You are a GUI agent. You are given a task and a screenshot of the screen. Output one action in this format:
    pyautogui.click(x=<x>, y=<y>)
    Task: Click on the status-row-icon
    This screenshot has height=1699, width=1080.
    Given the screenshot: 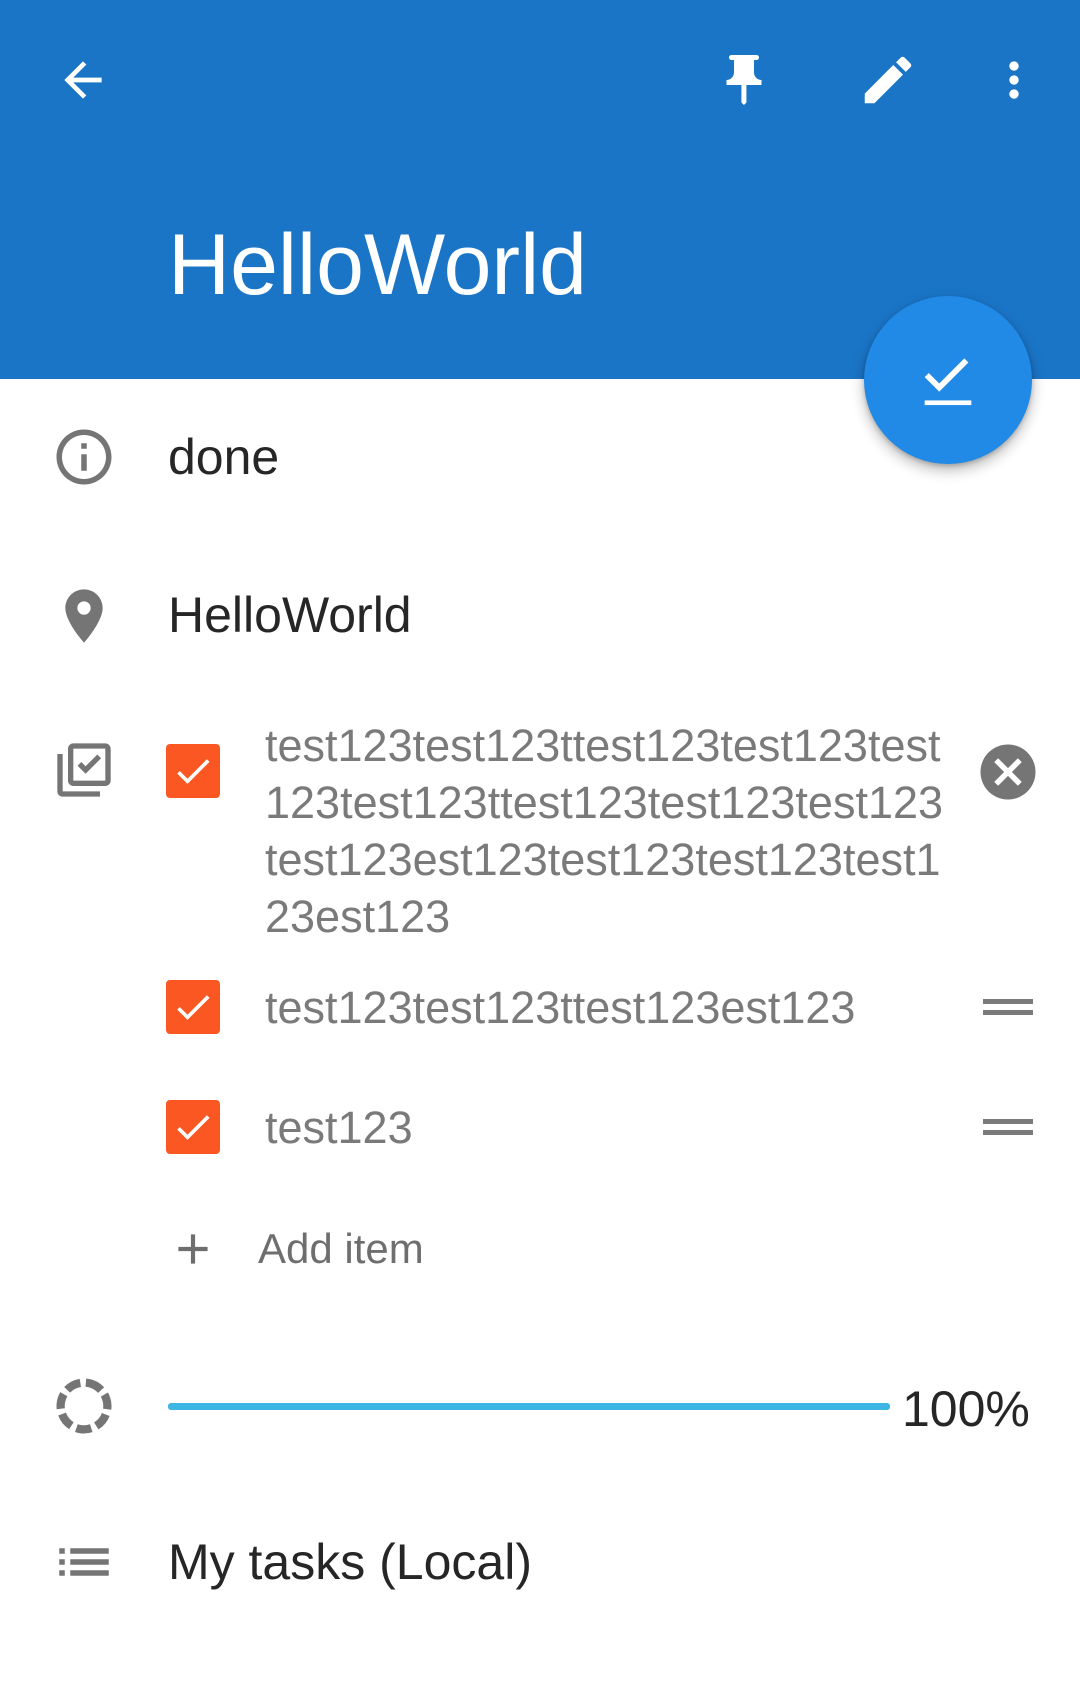 What is the action you would take?
    pyautogui.click(x=84, y=457)
    